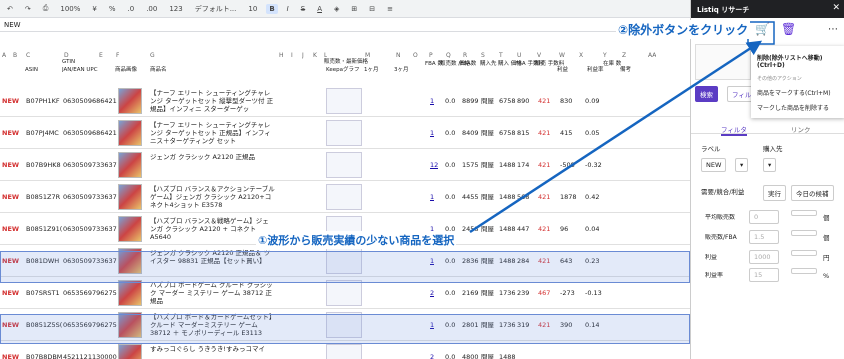 The width and height of the screenshot is (844, 359). Describe the element at coordinates (4, 56) in the screenshot. I see `column-letter: A` at that location.